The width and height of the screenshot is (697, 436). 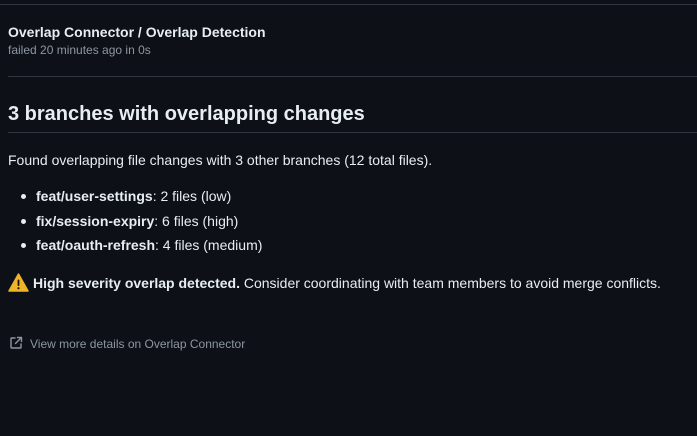 What do you see at coordinates (192, 196) in the screenshot?
I see `branch-detail: : 2 files (low)` at bounding box center [192, 196].